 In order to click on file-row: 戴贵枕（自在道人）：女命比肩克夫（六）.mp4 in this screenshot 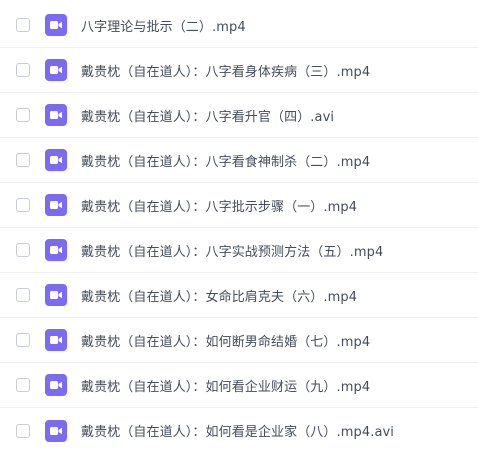, I will do `click(239, 295)`.